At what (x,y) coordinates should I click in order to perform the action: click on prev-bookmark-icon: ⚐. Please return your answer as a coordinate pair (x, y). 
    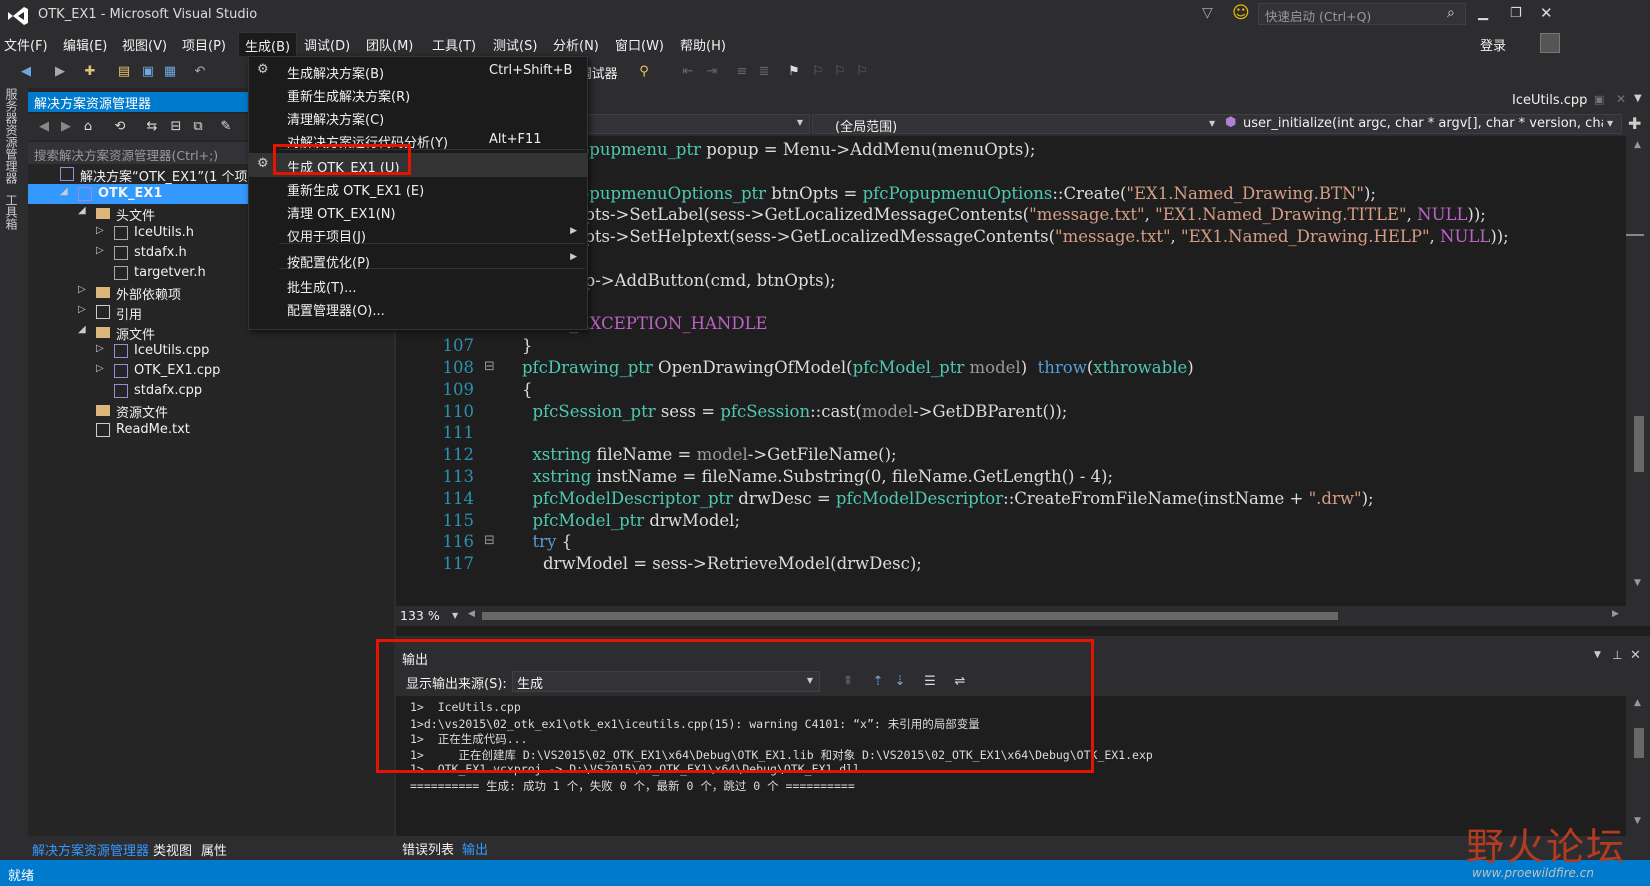
    Looking at the image, I should click on (818, 72).